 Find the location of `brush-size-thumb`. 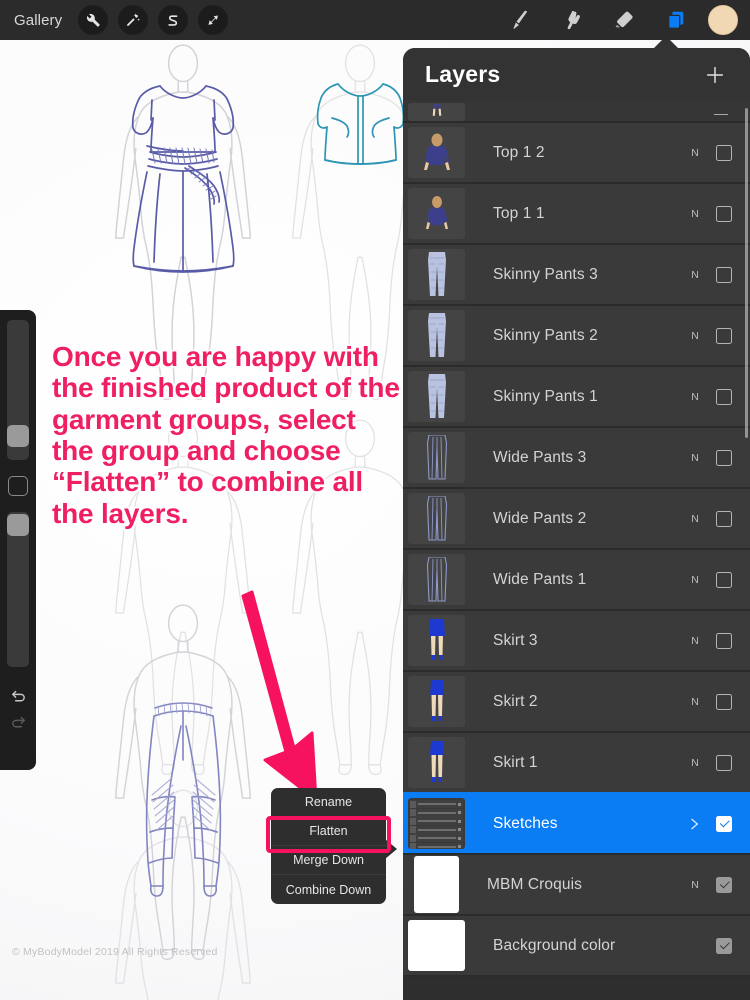

brush-size-thumb is located at coordinates (18, 436).